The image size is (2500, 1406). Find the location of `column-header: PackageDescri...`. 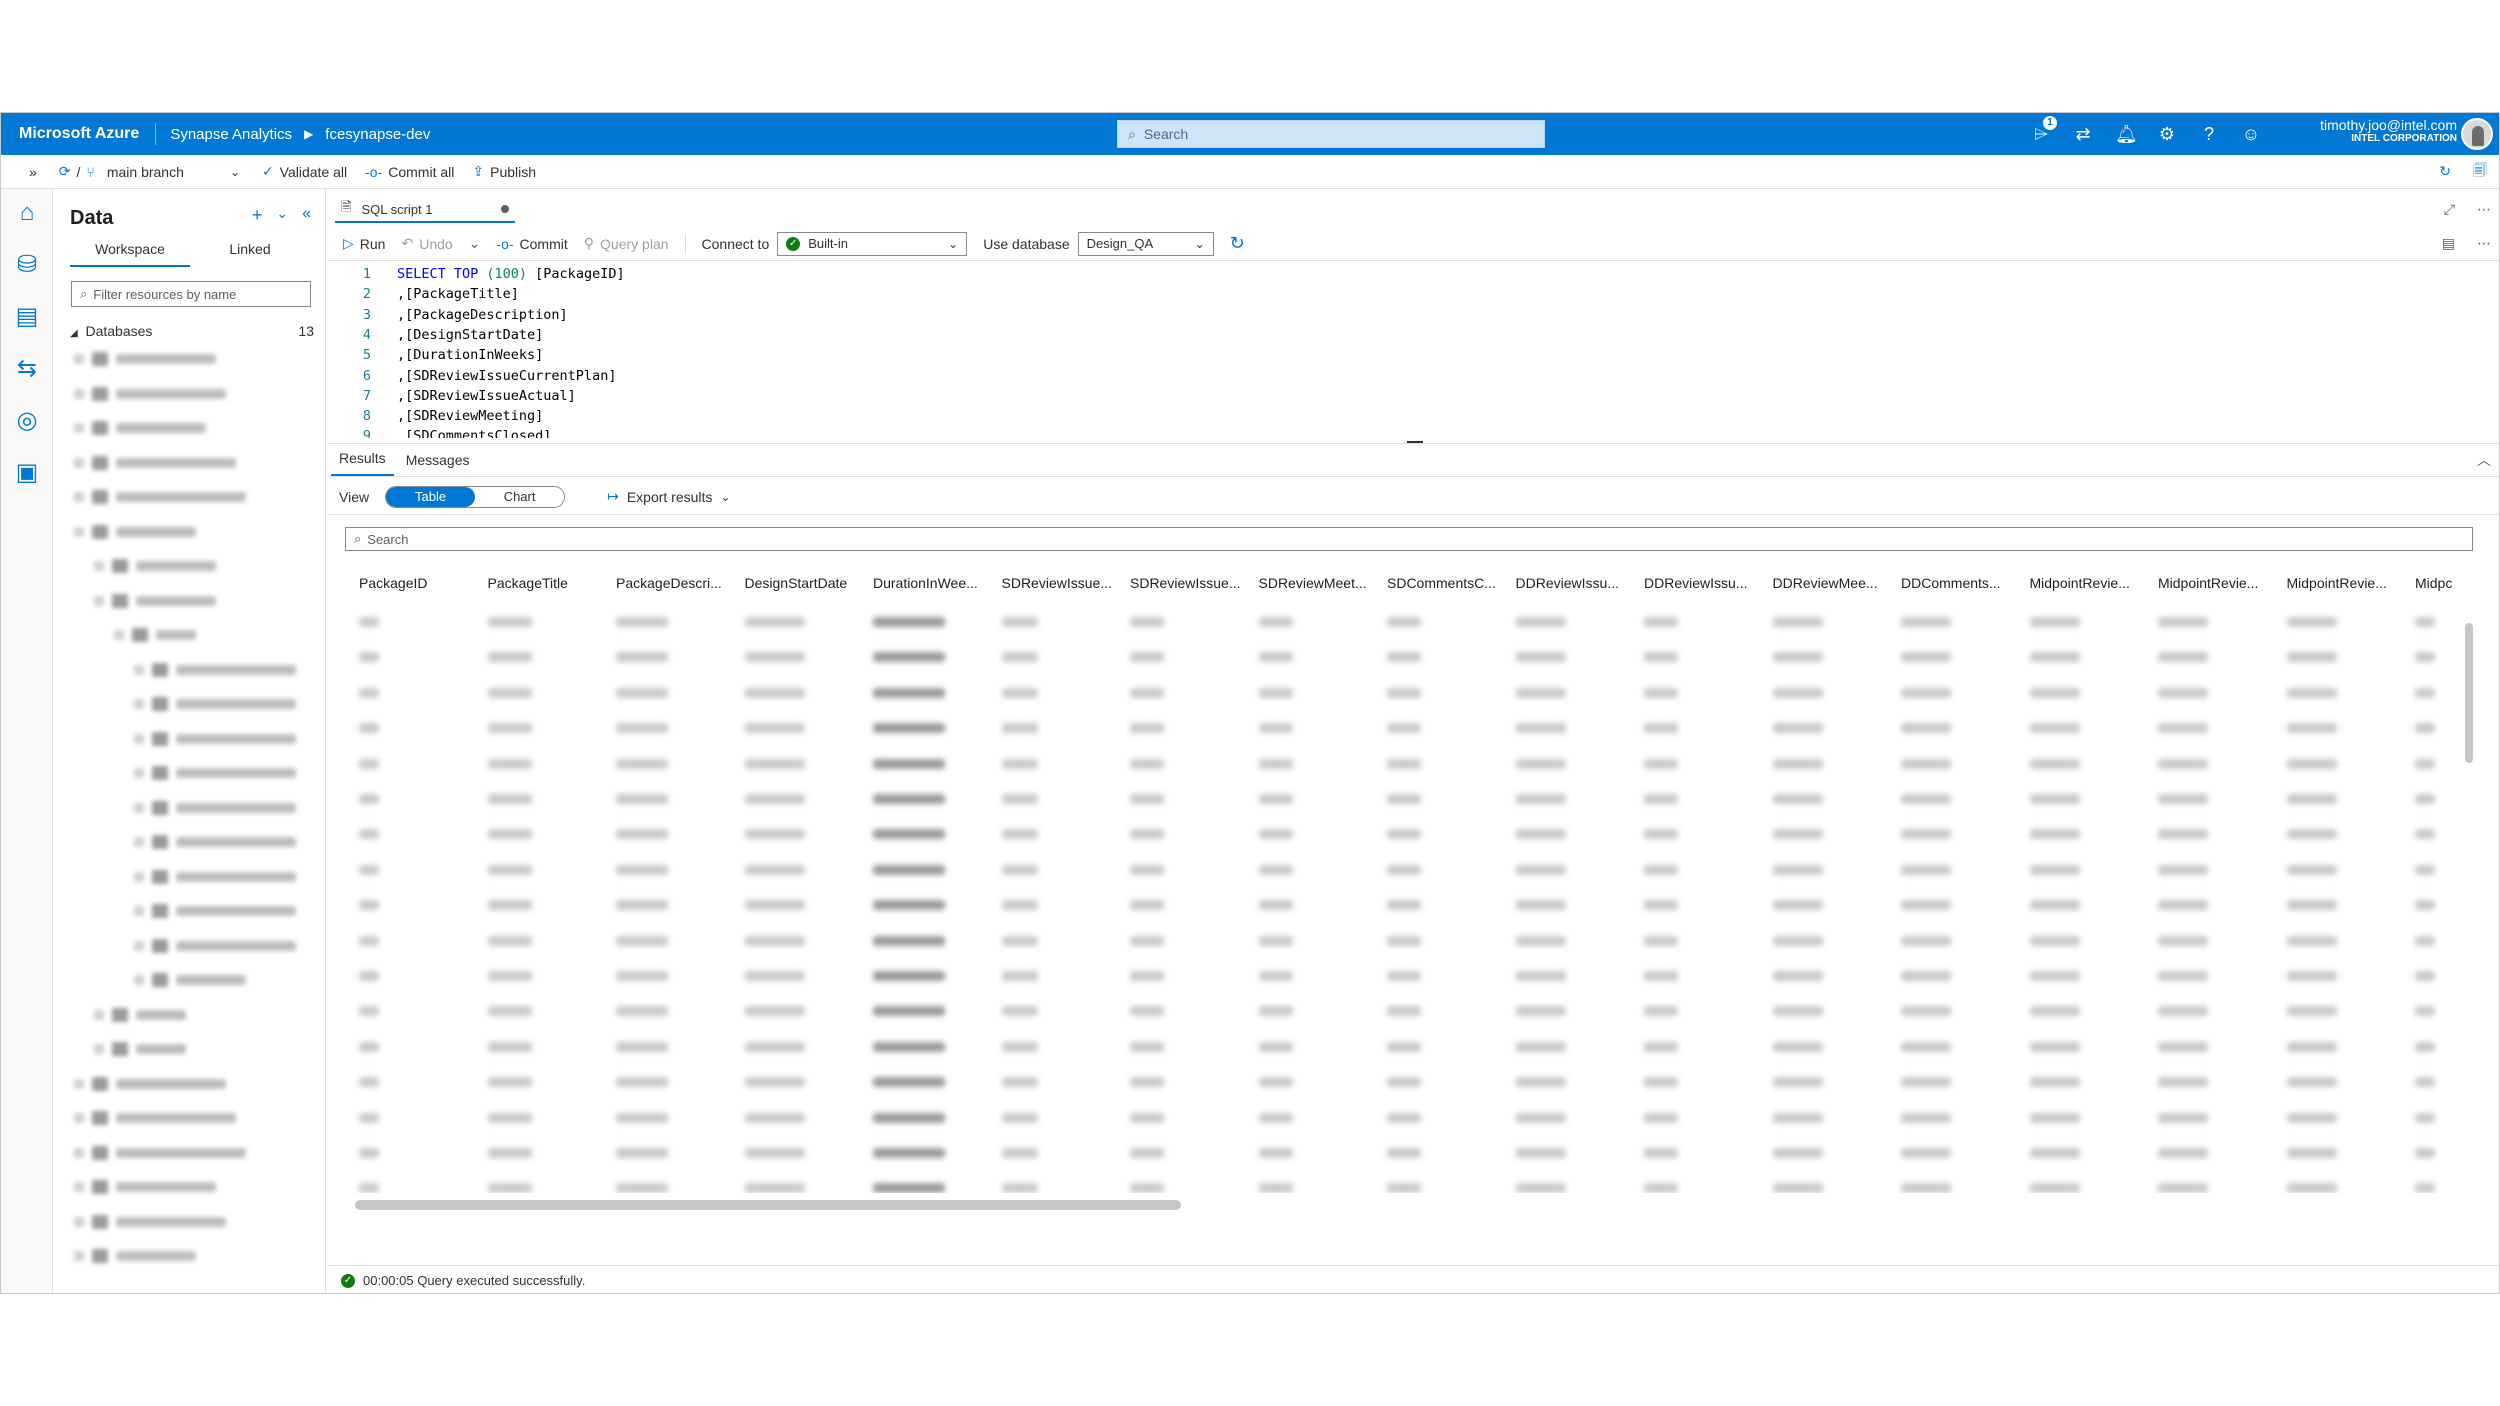

column-header: PackageDescri... is located at coordinates (673, 583).